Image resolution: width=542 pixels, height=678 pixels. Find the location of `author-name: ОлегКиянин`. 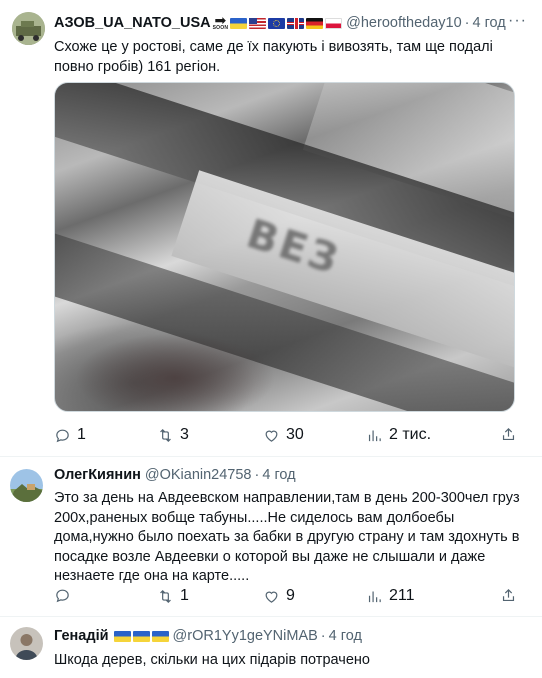

author-name: ОлегКиянин is located at coordinates (97, 475).